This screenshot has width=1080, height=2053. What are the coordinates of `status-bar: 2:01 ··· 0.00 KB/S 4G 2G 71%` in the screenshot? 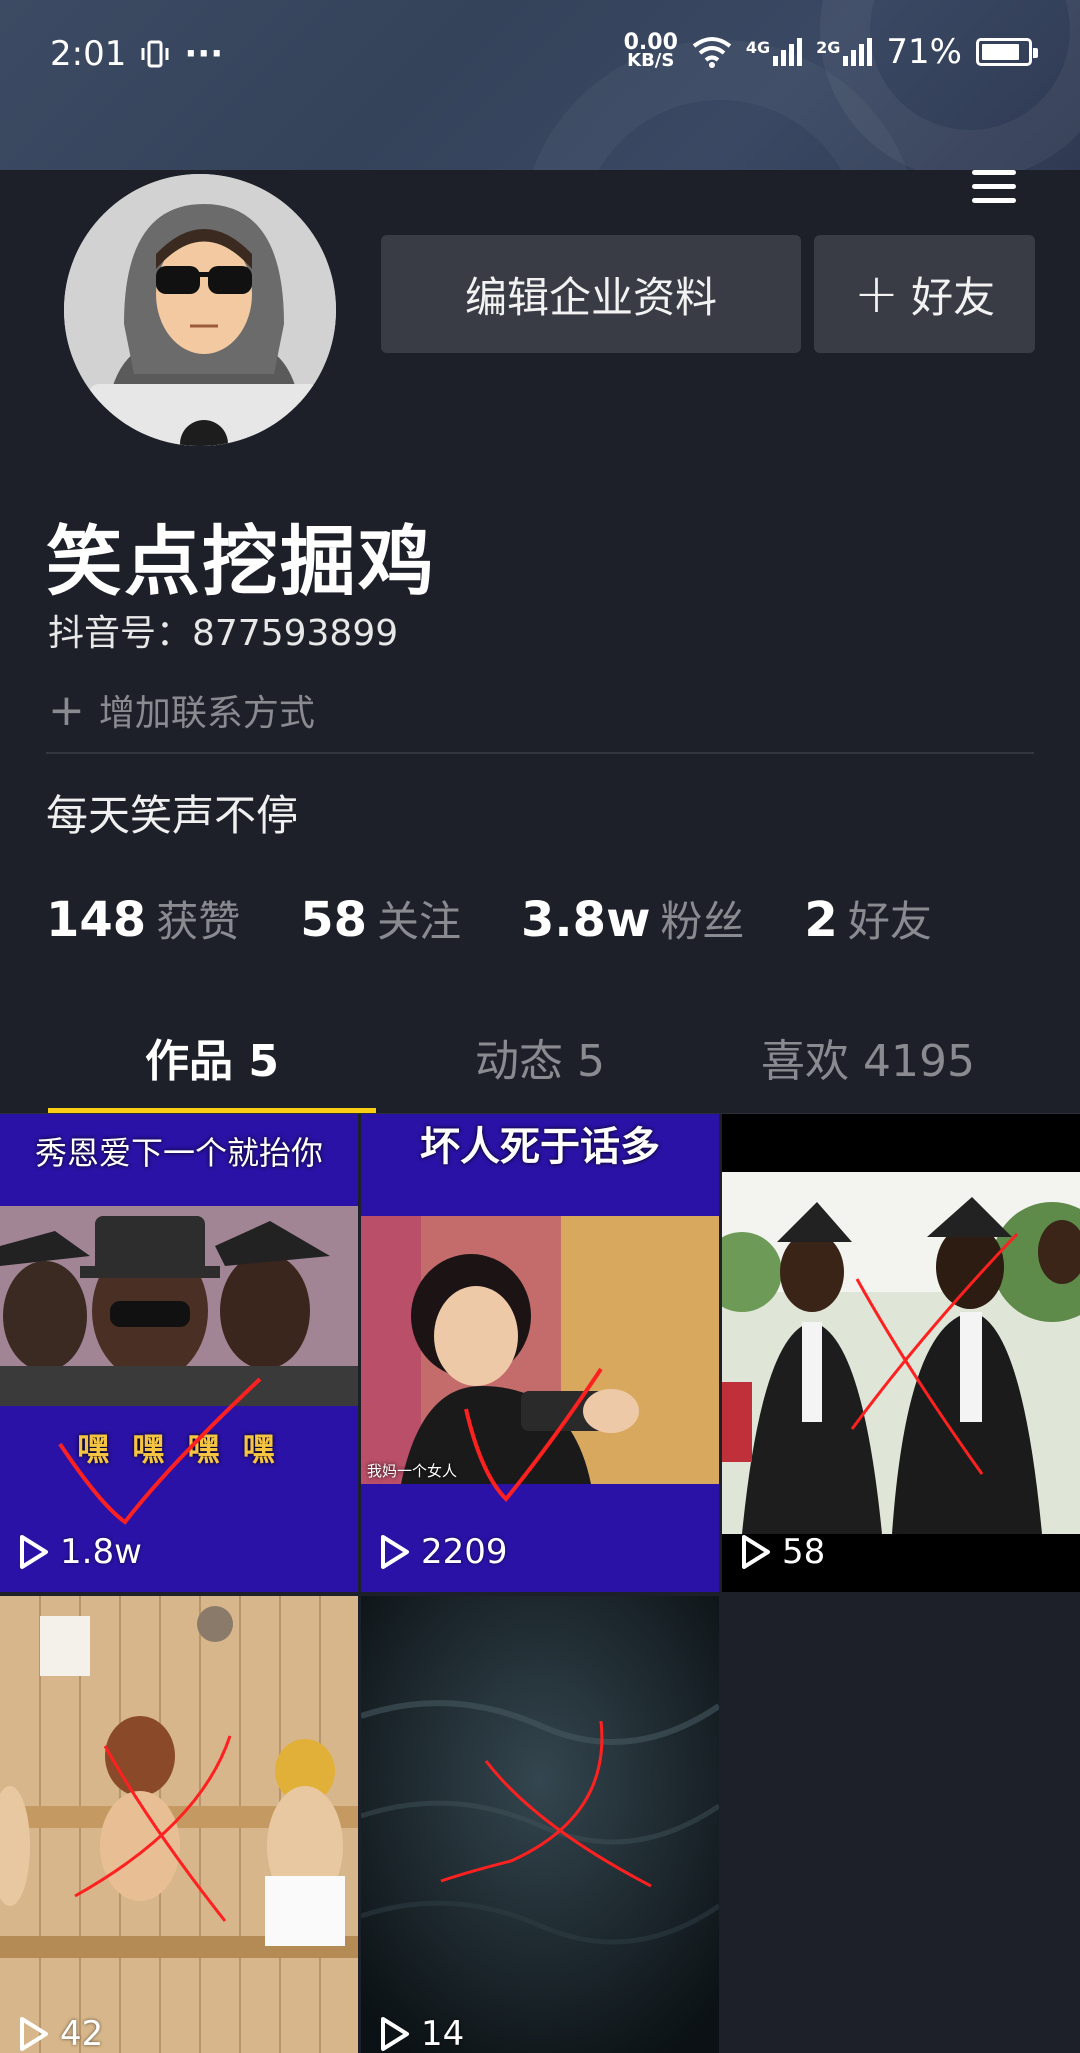 It's located at (540, 85).